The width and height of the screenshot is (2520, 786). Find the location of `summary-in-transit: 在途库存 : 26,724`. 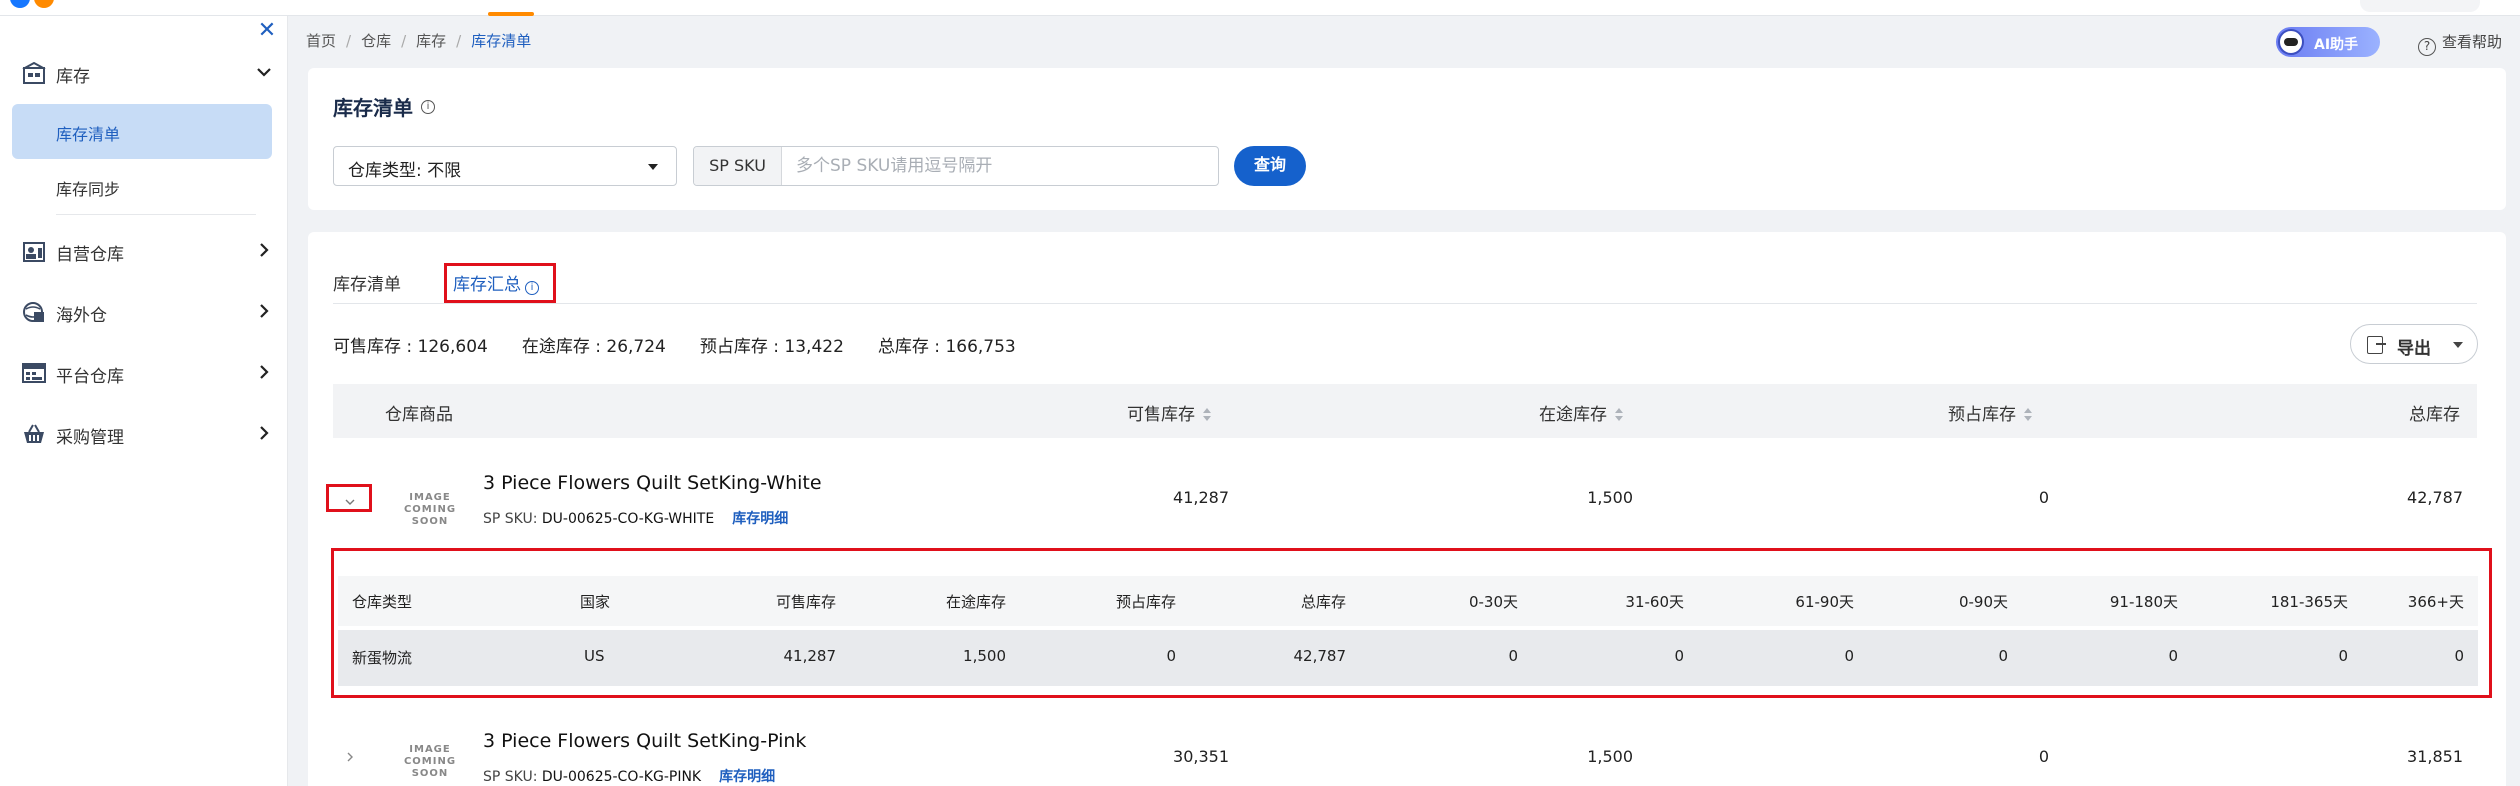

summary-in-transit: 在途库存 : 26,724 is located at coordinates (593, 347).